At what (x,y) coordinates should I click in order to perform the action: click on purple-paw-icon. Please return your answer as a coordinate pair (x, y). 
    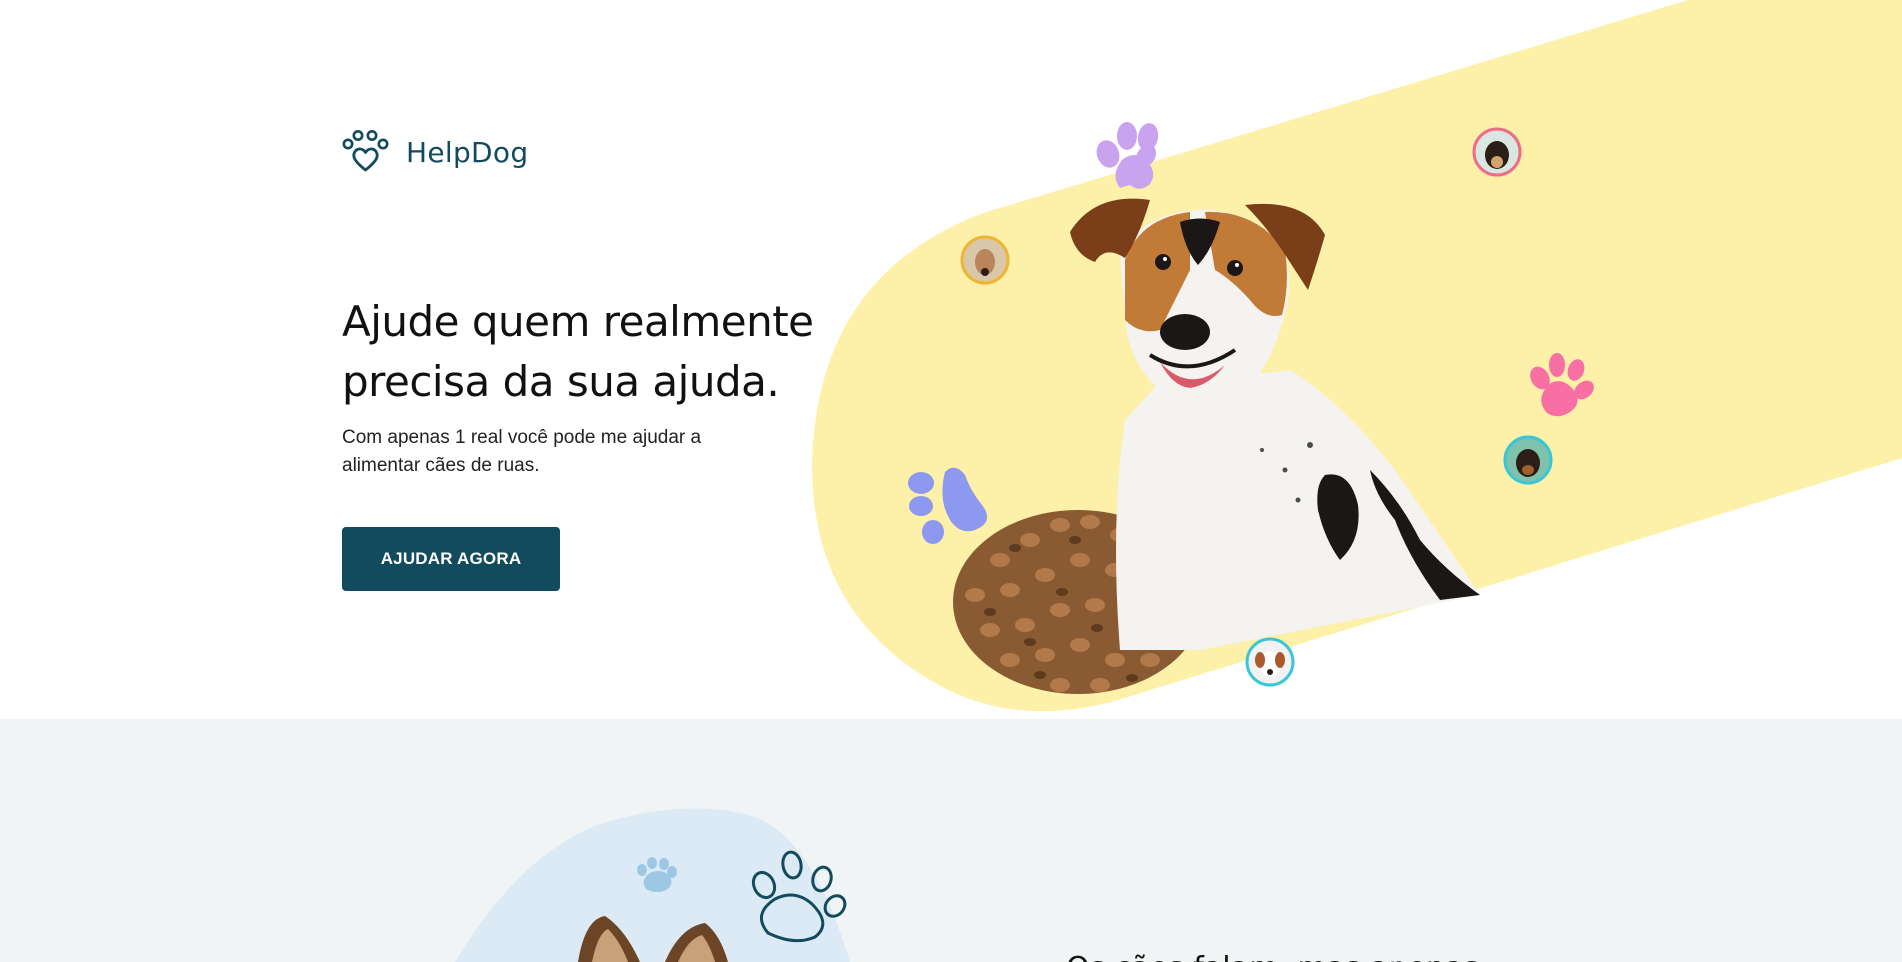
    Looking at the image, I should click on (1127, 155).